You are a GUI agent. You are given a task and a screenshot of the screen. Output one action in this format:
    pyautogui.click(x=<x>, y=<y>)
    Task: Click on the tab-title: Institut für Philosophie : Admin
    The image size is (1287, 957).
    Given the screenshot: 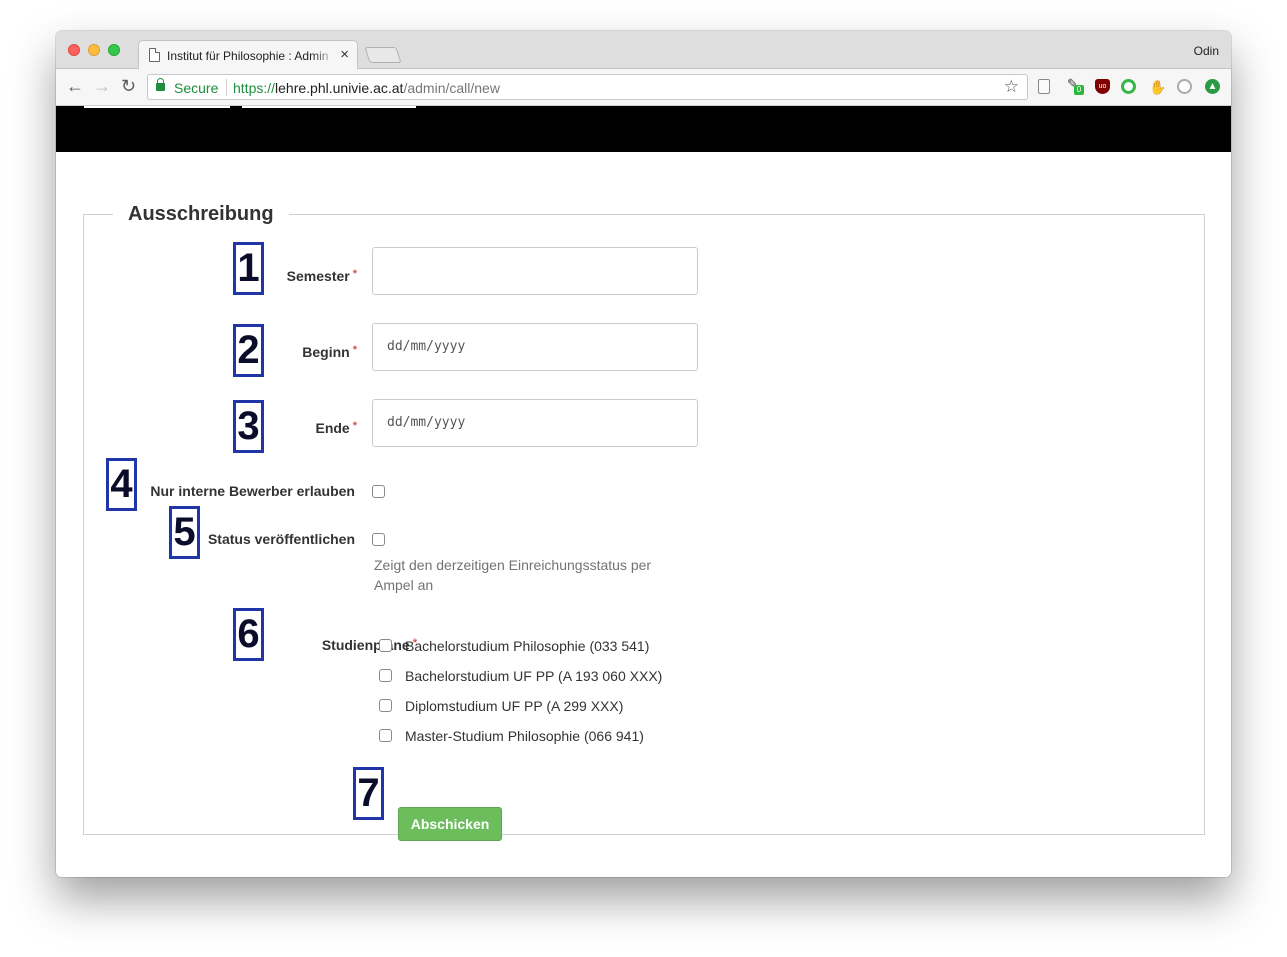 What is the action you would take?
    pyautogui.click(x=248, y=56)
    